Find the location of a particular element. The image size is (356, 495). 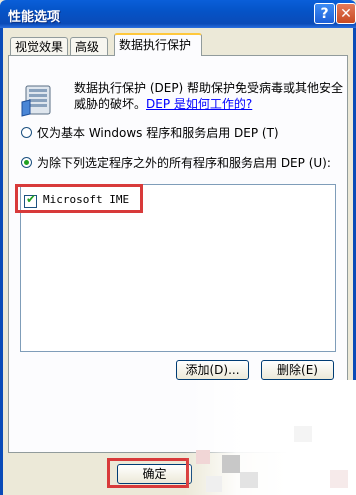

highlight-box-program is located at coordinates (79, 198).